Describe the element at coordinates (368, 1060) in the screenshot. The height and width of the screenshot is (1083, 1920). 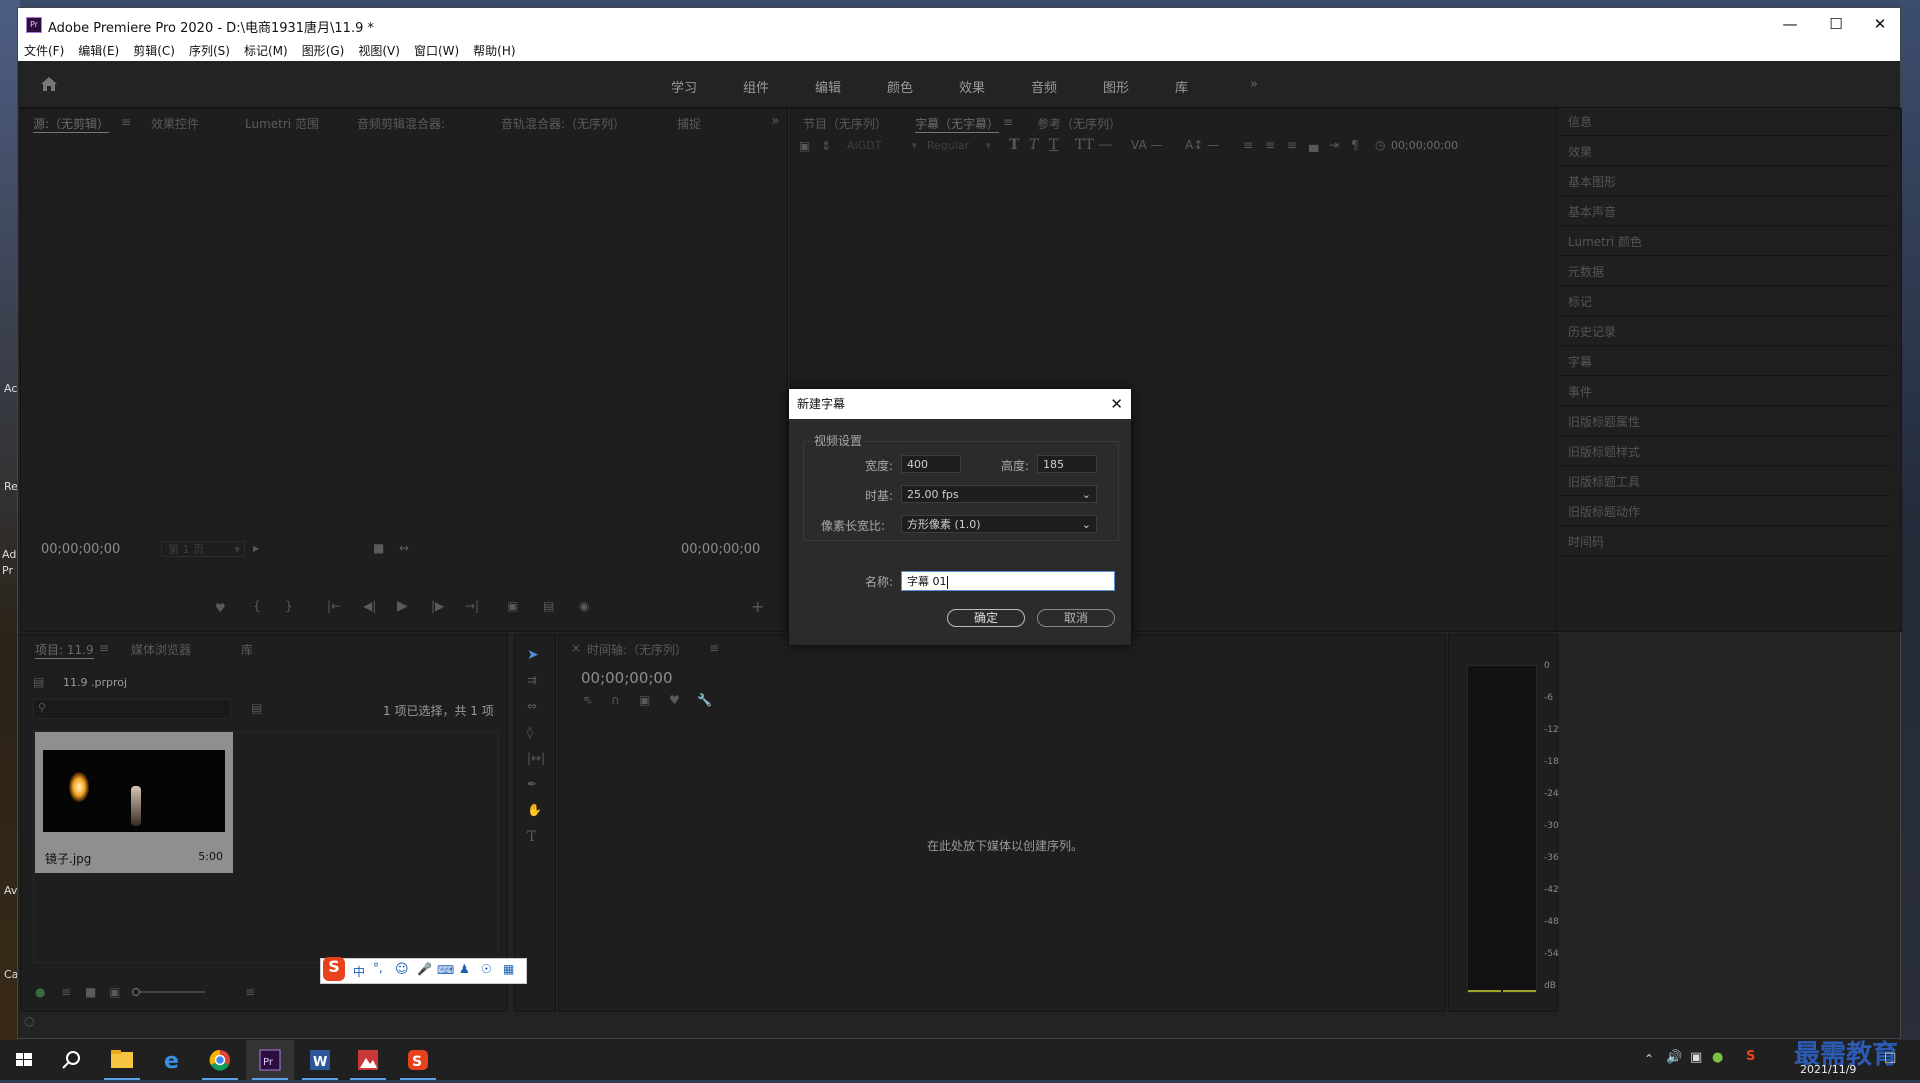
I see `image-app-icon` at that location.